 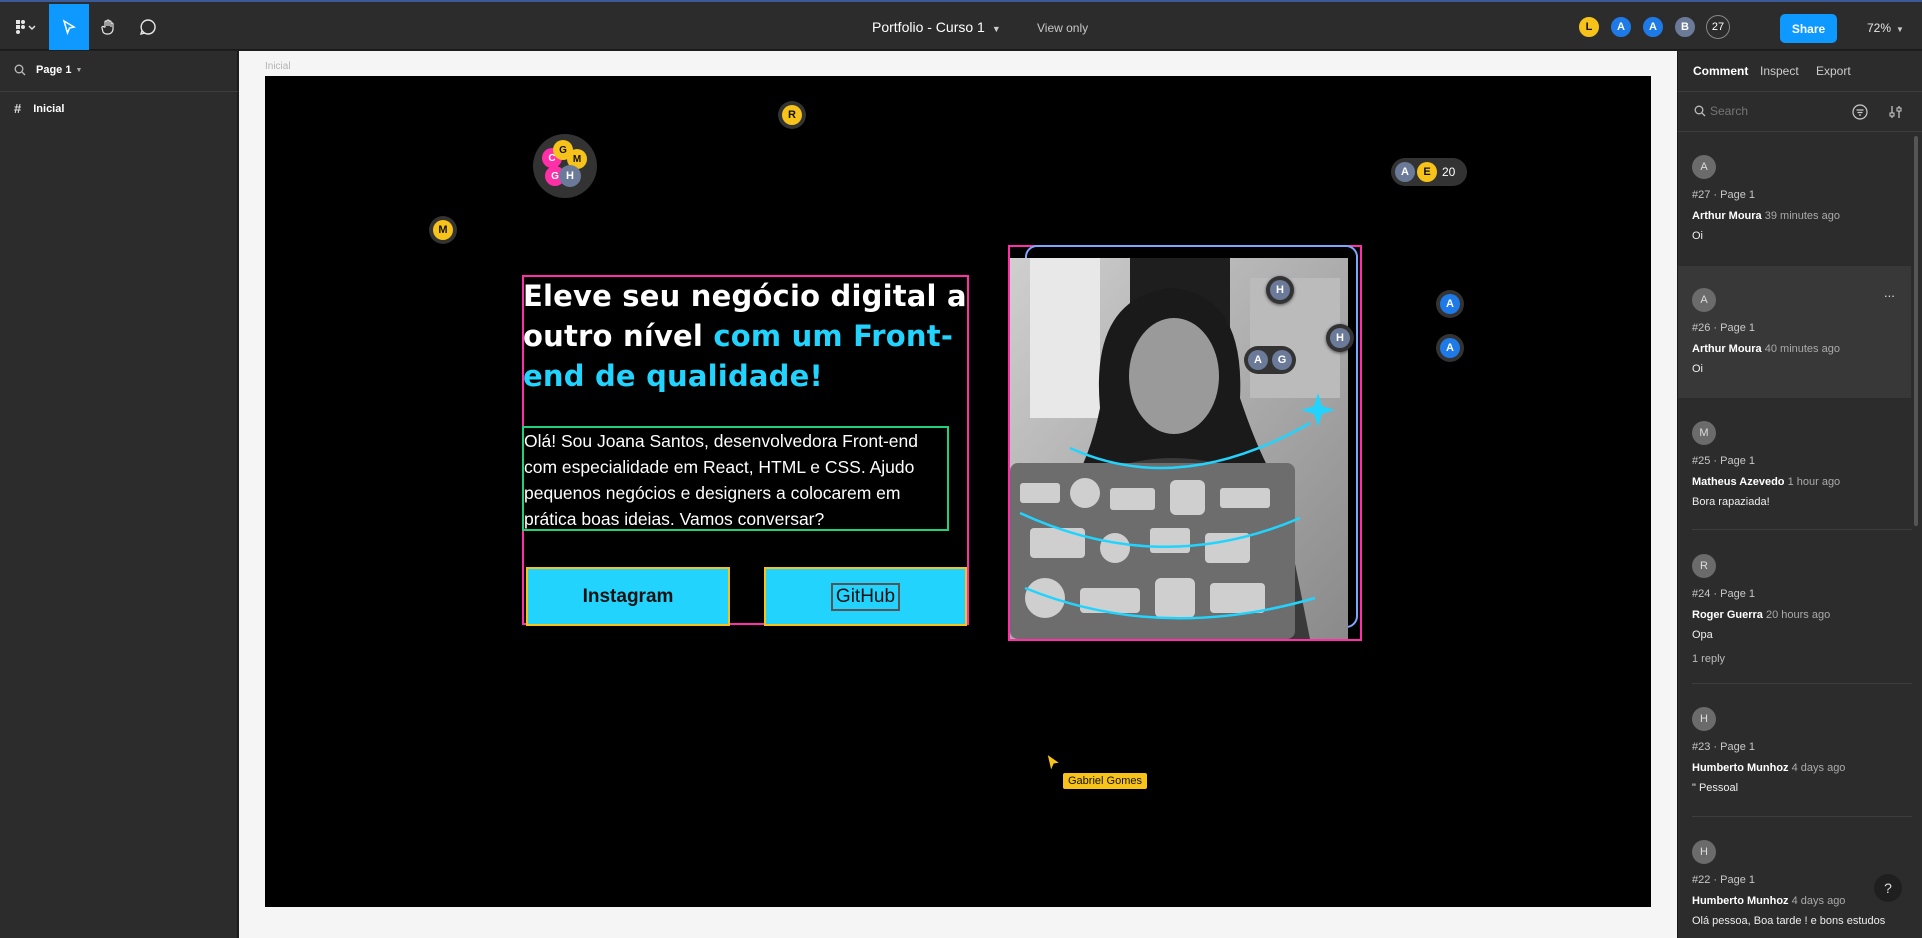 I want to click on comment-number: #23 · Page 1, so click(x=1723, y=747).